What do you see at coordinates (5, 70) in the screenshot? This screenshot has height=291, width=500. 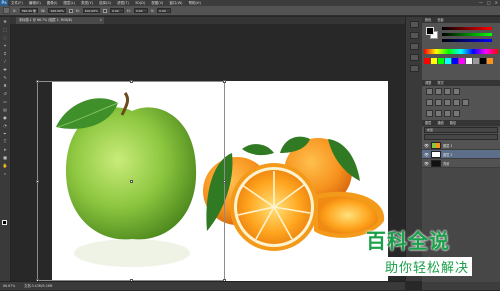 I see `healing-icon: ✚` at bounding box center [5, 70].